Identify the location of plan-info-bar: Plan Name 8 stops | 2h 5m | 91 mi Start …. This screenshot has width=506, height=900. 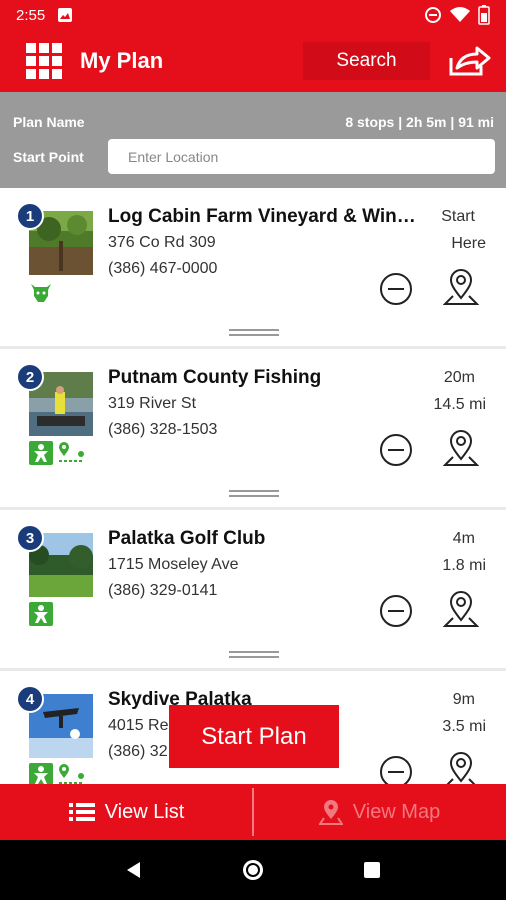
(253, 140).